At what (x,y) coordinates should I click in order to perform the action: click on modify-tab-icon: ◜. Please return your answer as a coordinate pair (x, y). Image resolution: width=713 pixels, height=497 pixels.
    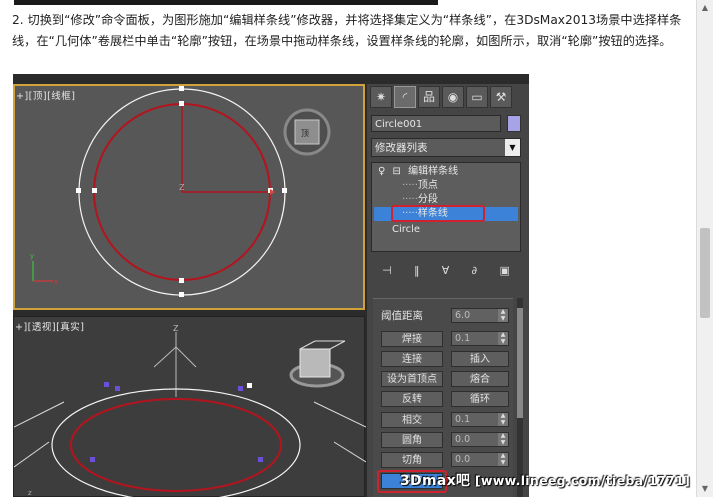
    Looking at the image, I should click on (405, 97).